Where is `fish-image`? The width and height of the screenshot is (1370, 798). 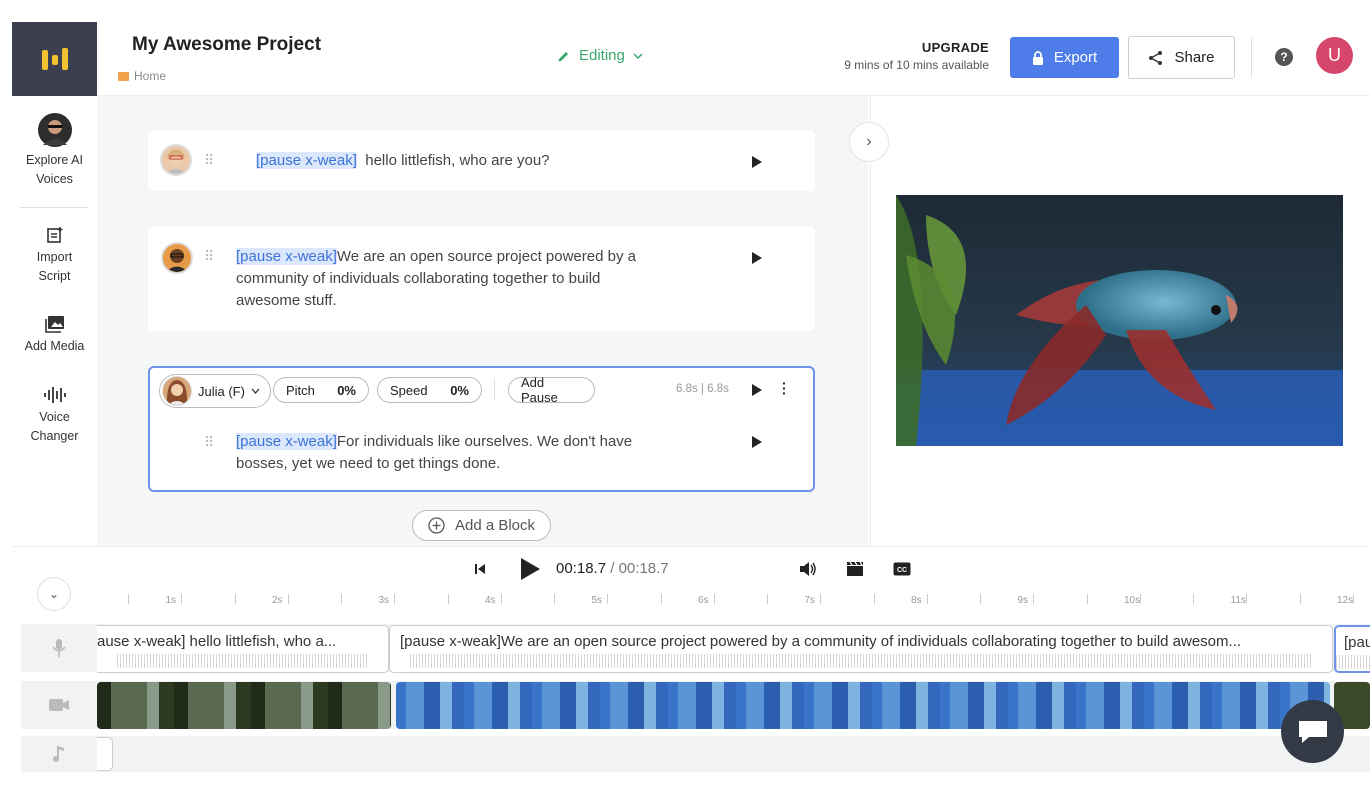
fish-image is located at coordinates (1119, 320).